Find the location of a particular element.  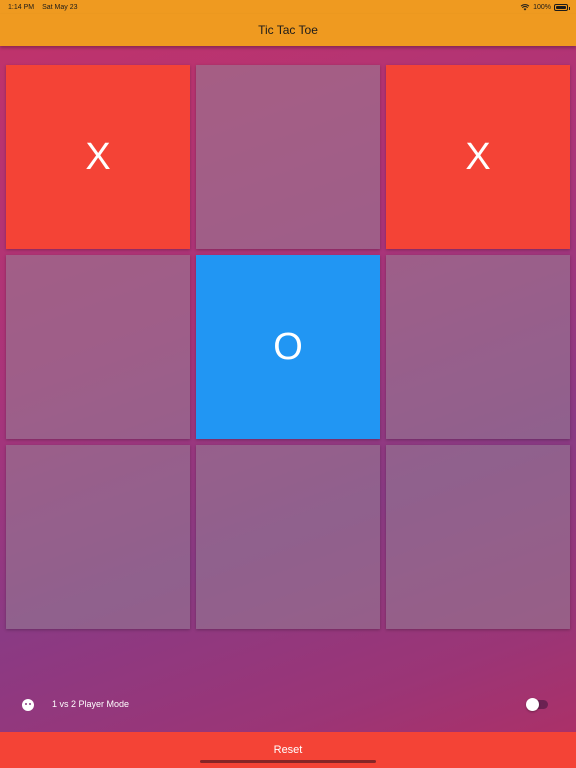

toggle-knob is located at coordinates (532, 704).